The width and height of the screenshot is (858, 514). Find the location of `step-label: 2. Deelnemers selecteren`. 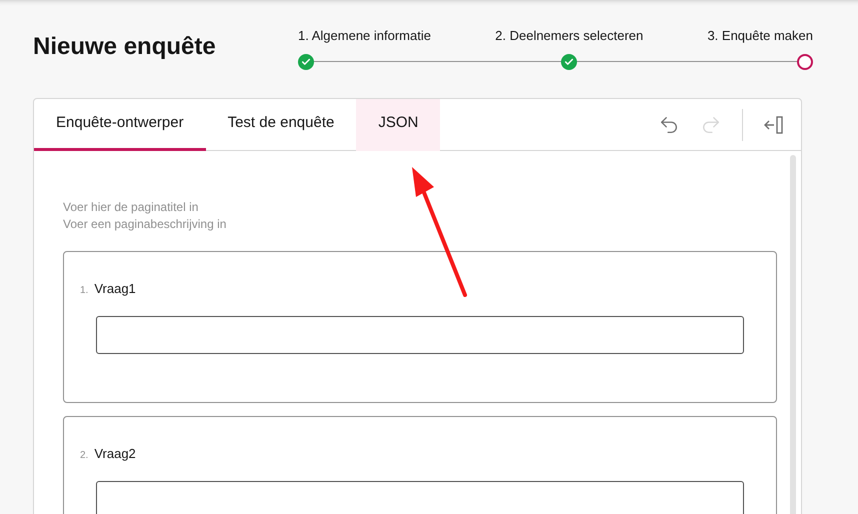

step-label: 2. Deelnemers selecteren is located at coordinates (569, 36).